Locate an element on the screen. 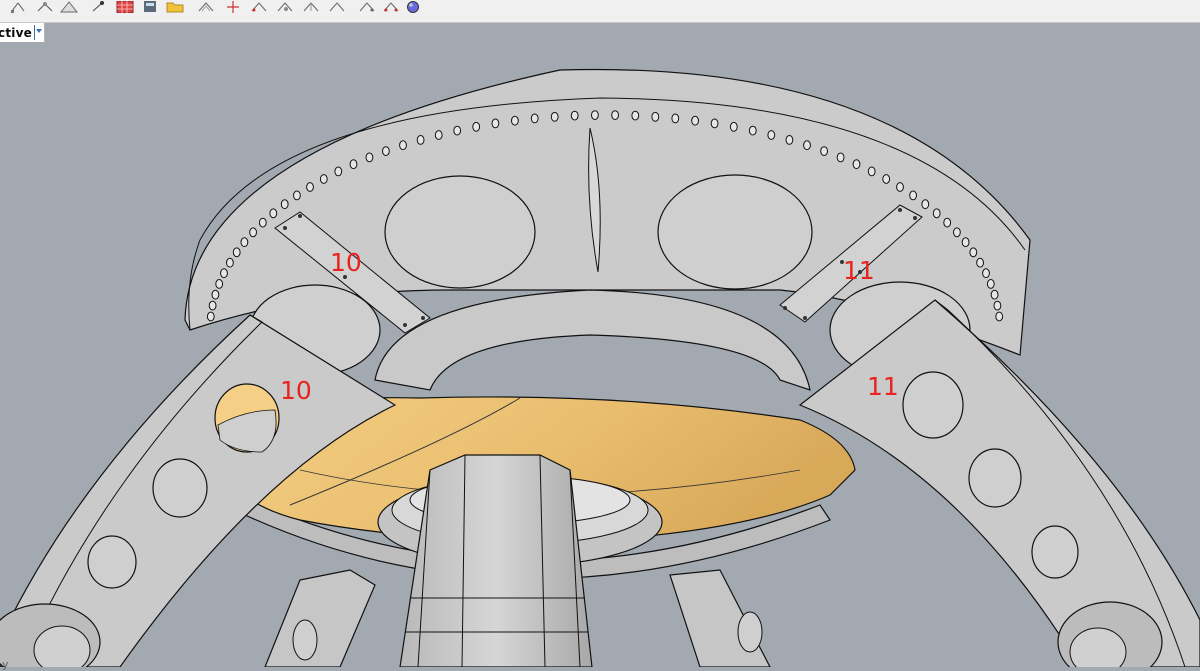 This screenshot has height=671, width=1200. cplane-named-icon is located at coordinates (391, 7).